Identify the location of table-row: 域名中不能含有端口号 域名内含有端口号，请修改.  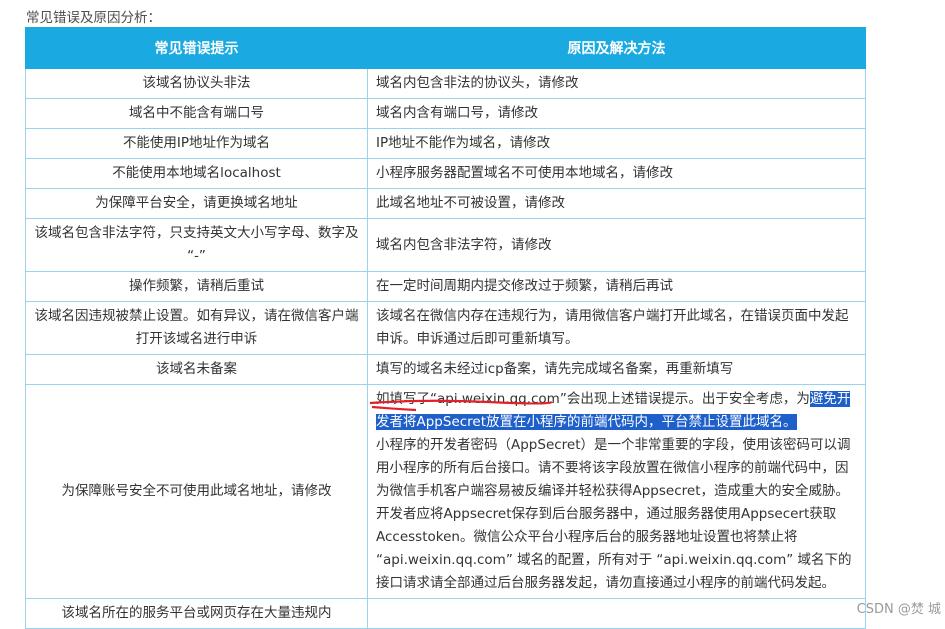
(445, 113).